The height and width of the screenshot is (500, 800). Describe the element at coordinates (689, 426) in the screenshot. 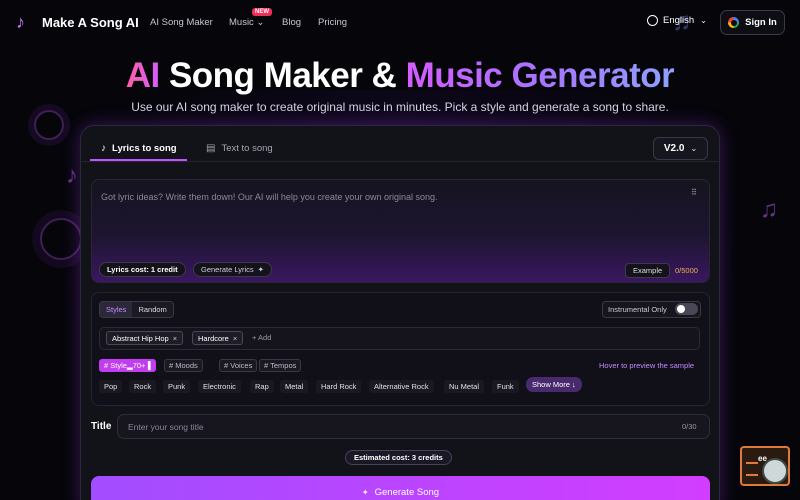

I see `title-character-counter: 0/30` at that location.